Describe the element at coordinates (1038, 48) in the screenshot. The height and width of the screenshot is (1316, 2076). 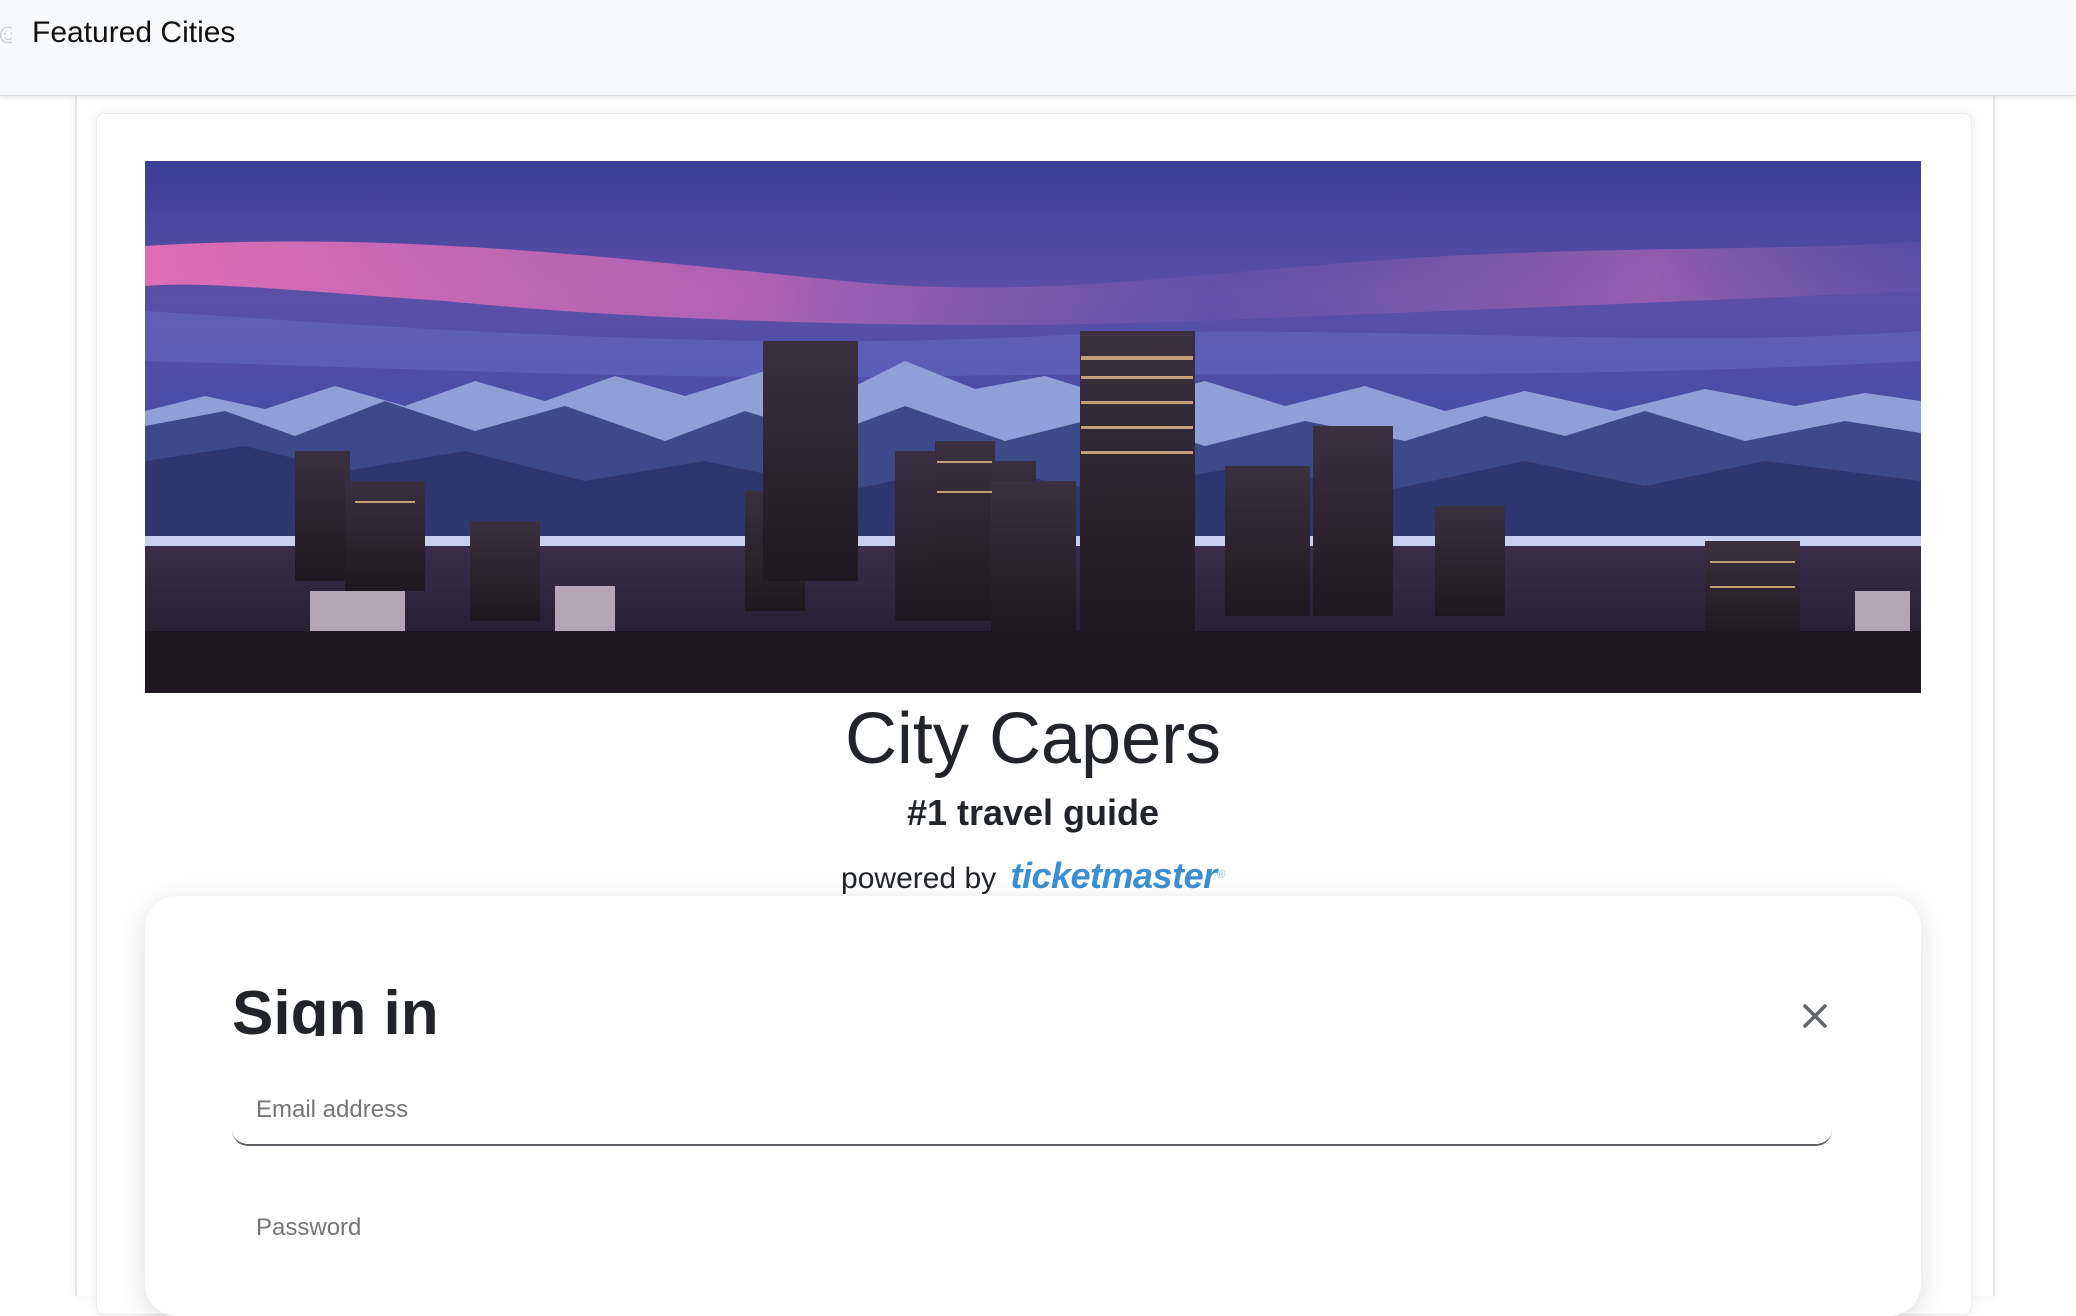
I see `top-navbar: ☺ Featured Cities` at that location.